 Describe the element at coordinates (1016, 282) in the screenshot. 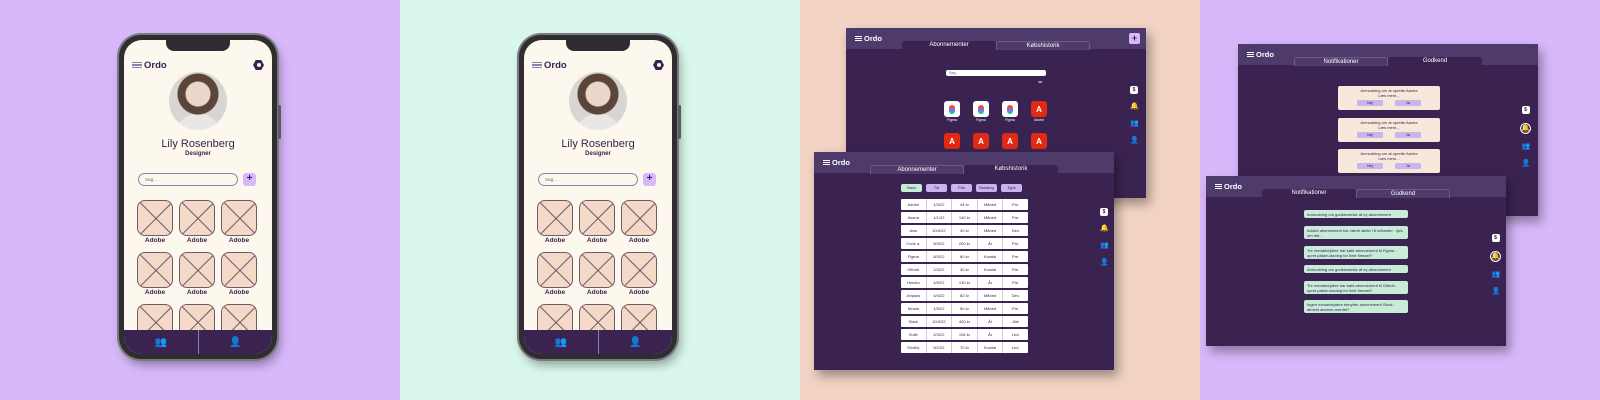

I see `table-cell: Pre.` at that location.